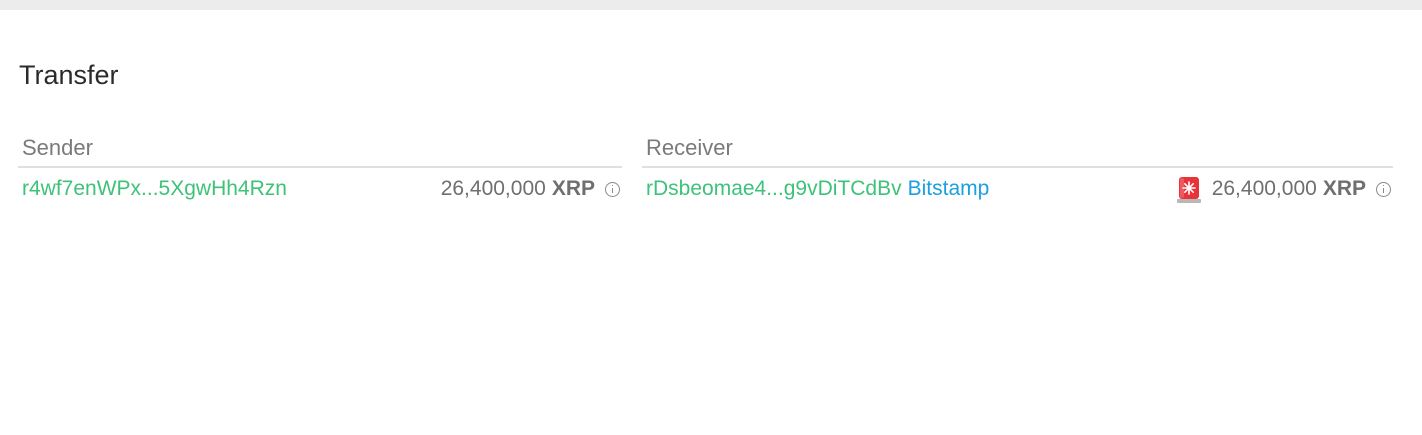 The image size is (1422, 435). I want to click on page-title: Transfer, so click(69, 75).